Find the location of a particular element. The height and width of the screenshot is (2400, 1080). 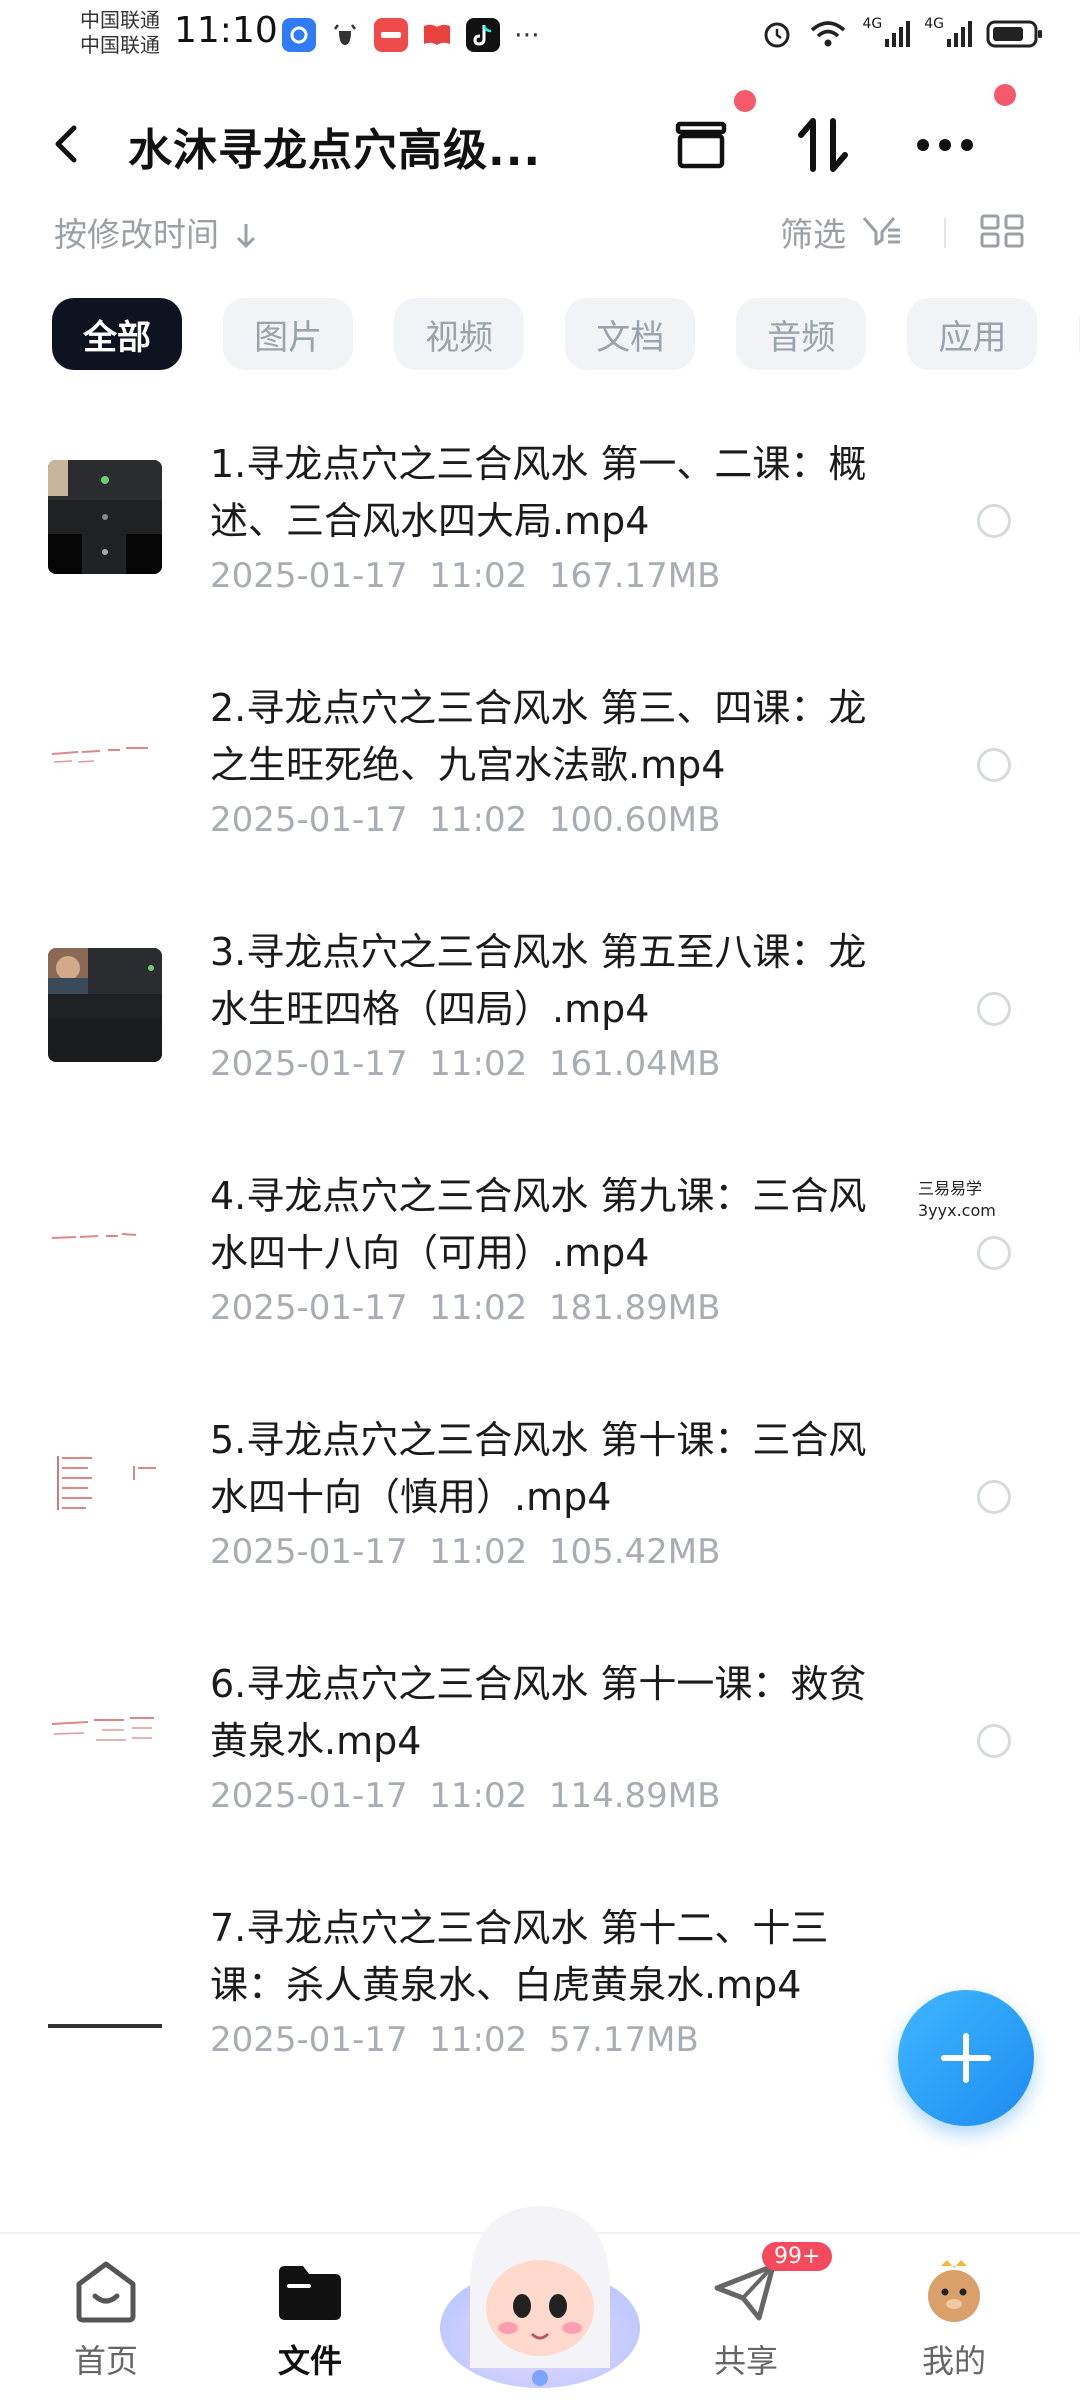

assistant-mascot-button is located at coordinates (540, 2288).